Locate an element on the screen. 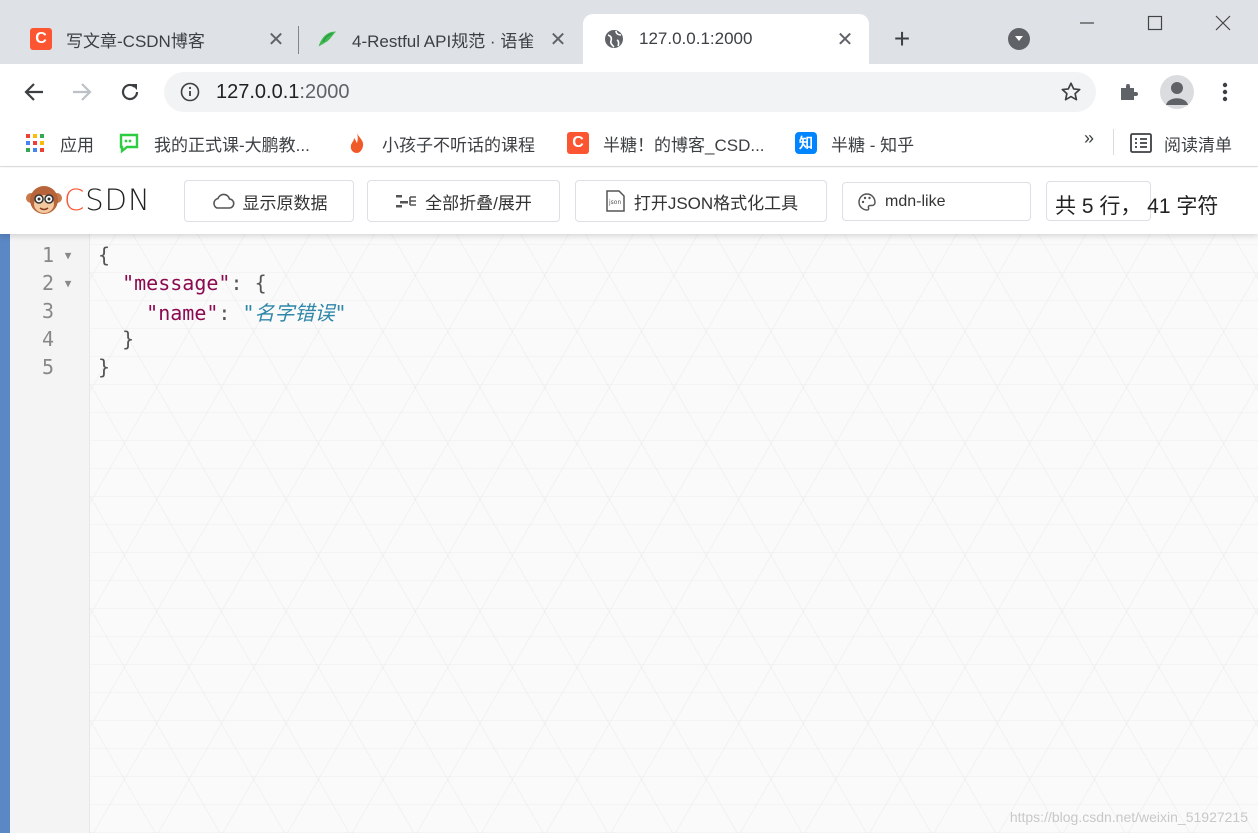 This screenshot has width=1258, height=833. tab-yuque-restful: 4-Restful API规范 · 语雀 ✕ is located at coordinates (440, 39).